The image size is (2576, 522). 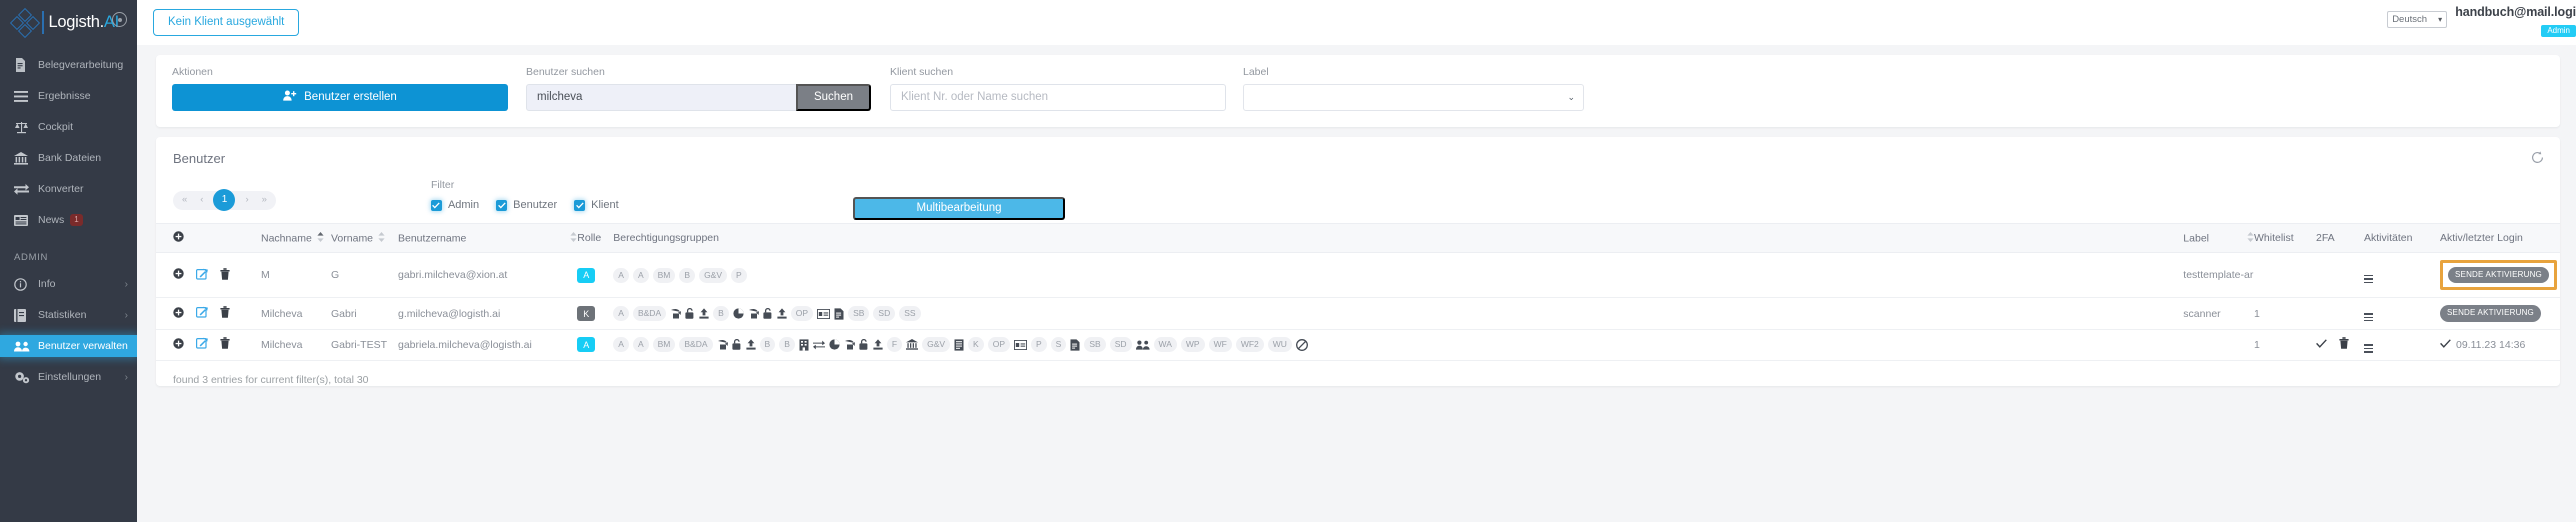 What do you see at coordinates (68, 377) in the screenshot?
I see `sidebar-item-einstellungen: Einstellungen ›` at bounding box center [68, 377].